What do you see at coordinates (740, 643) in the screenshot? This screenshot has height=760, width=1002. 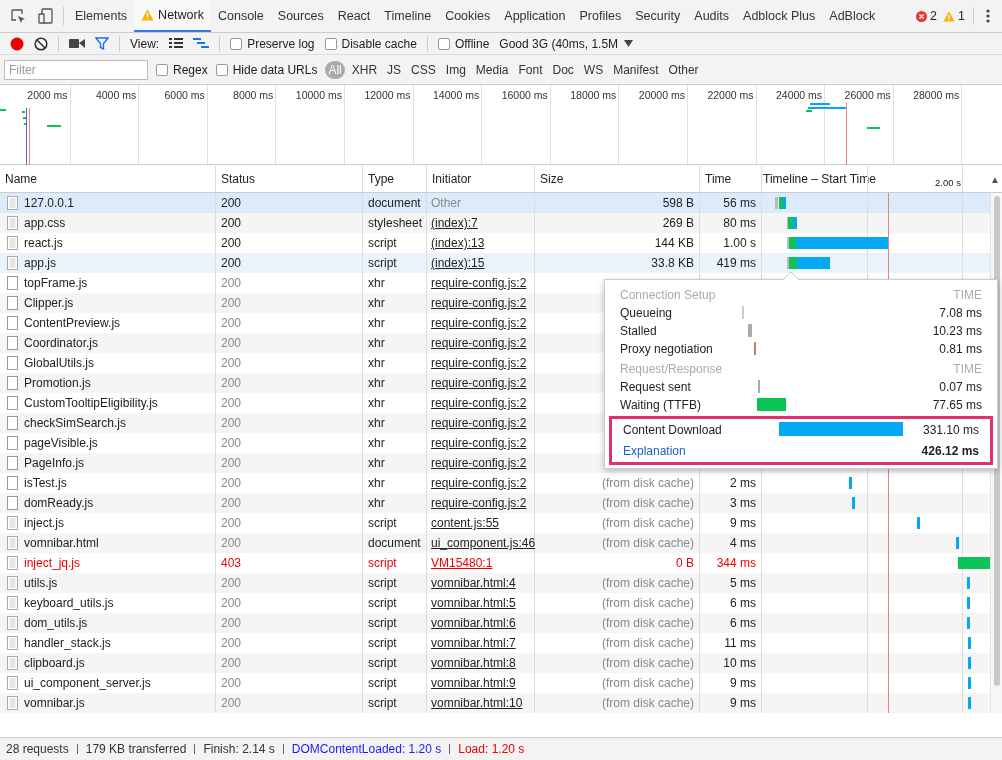 I see `time-value: 11 ms` at bounding box center [740, 643].